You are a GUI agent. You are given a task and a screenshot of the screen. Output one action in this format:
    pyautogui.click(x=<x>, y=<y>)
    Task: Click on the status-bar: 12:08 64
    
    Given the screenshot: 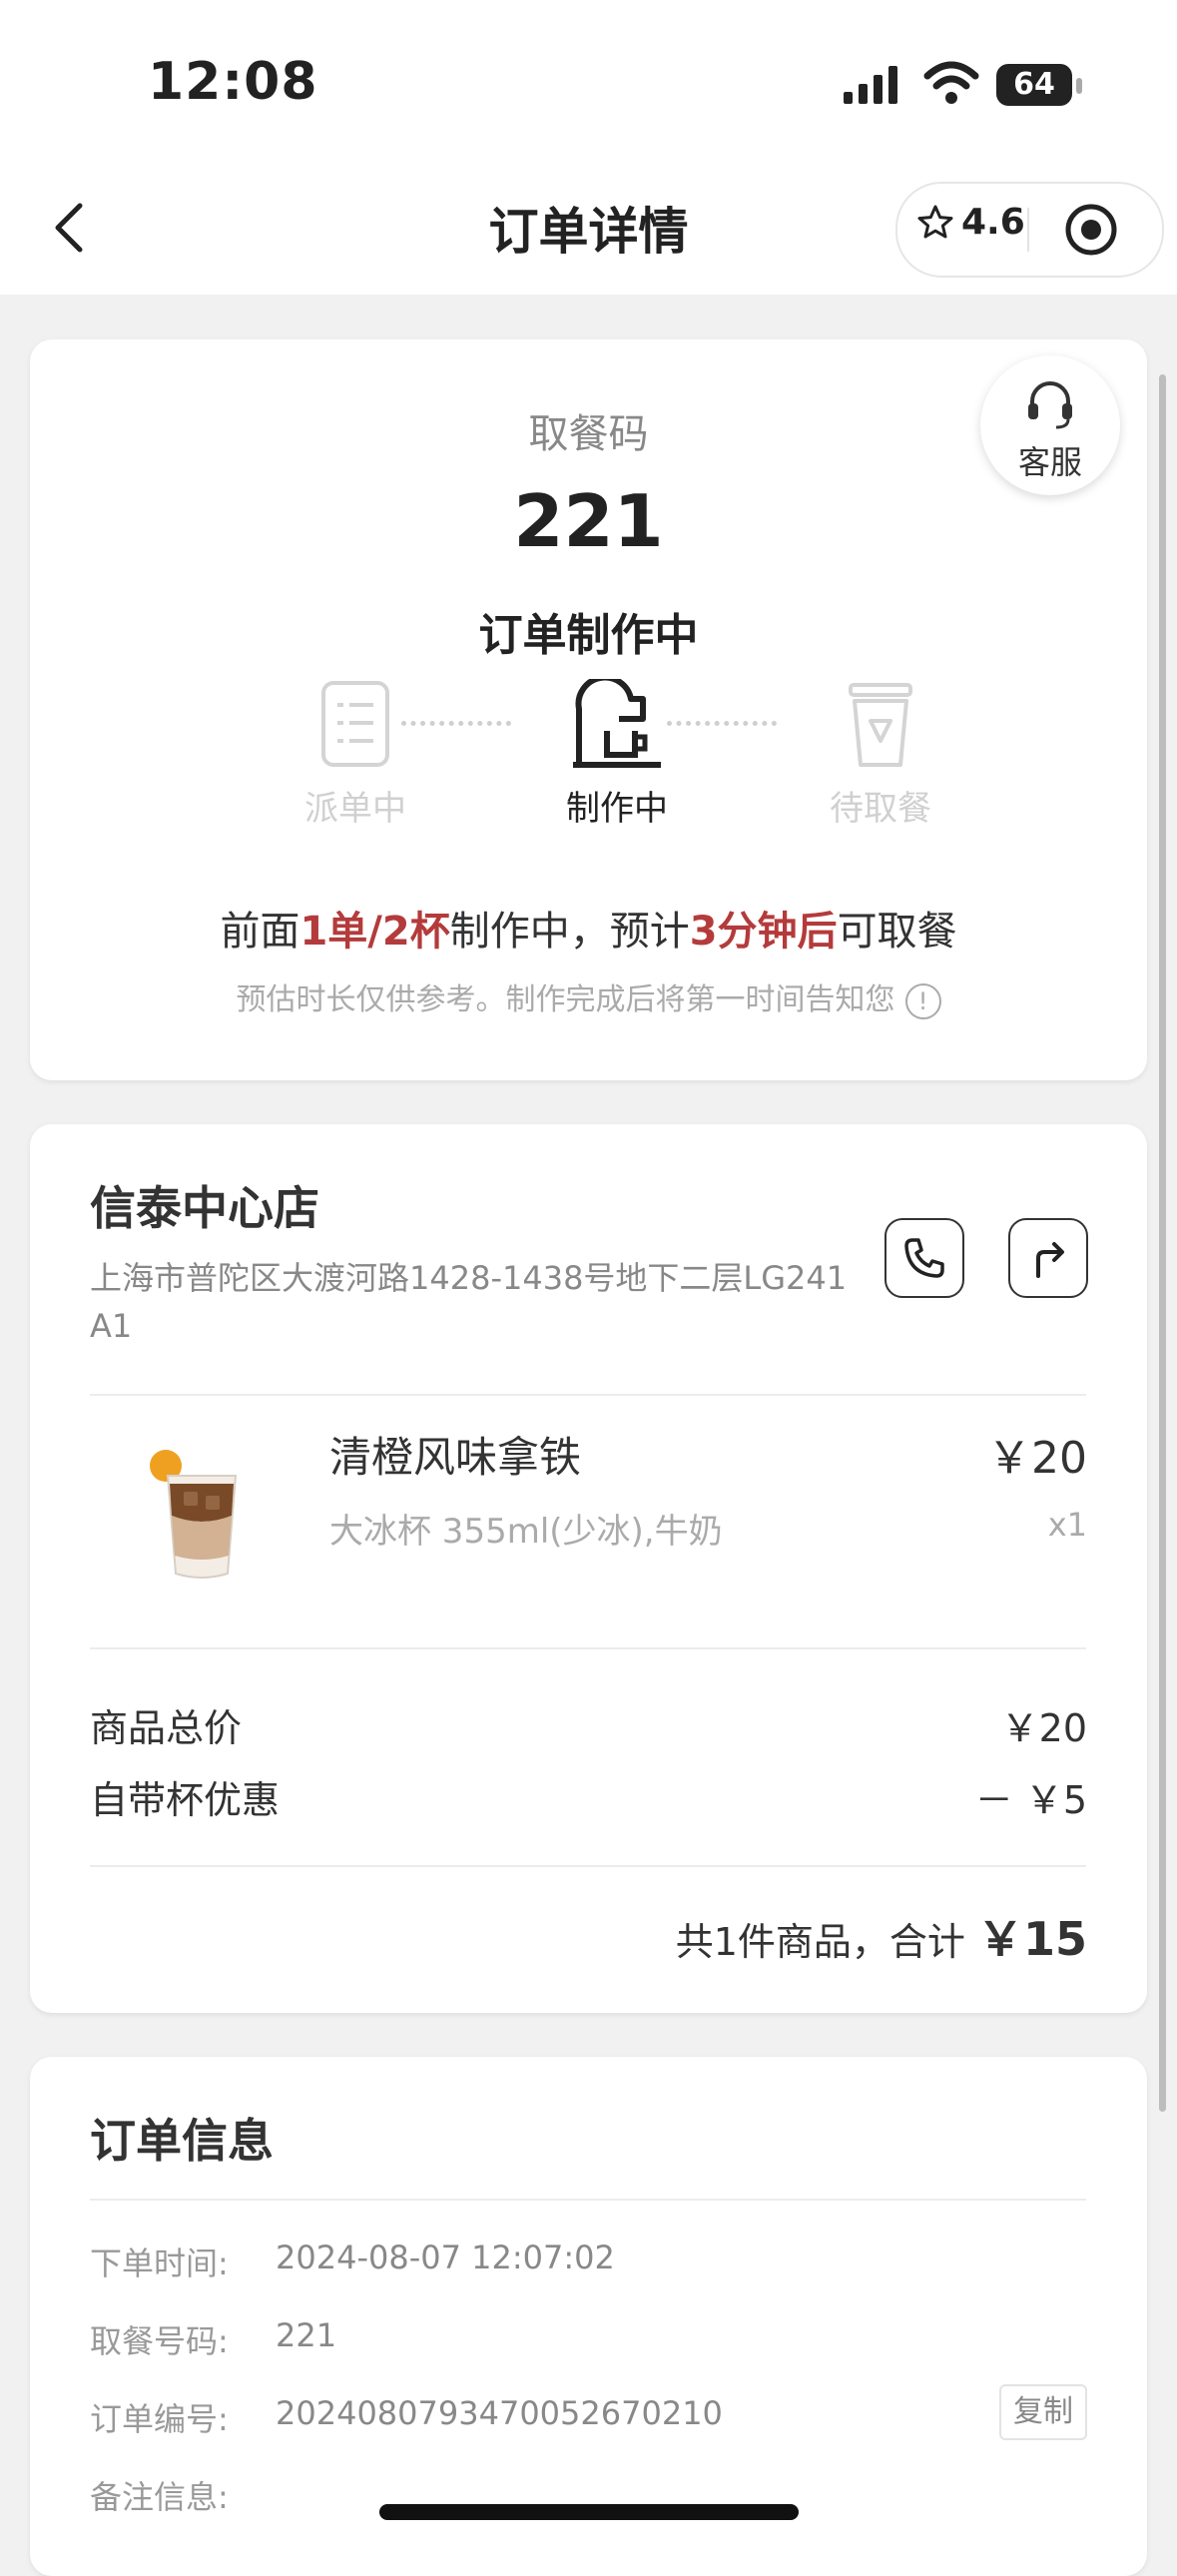 What is the action you would take?
    pyautogui.click(x=588, y=85)
    